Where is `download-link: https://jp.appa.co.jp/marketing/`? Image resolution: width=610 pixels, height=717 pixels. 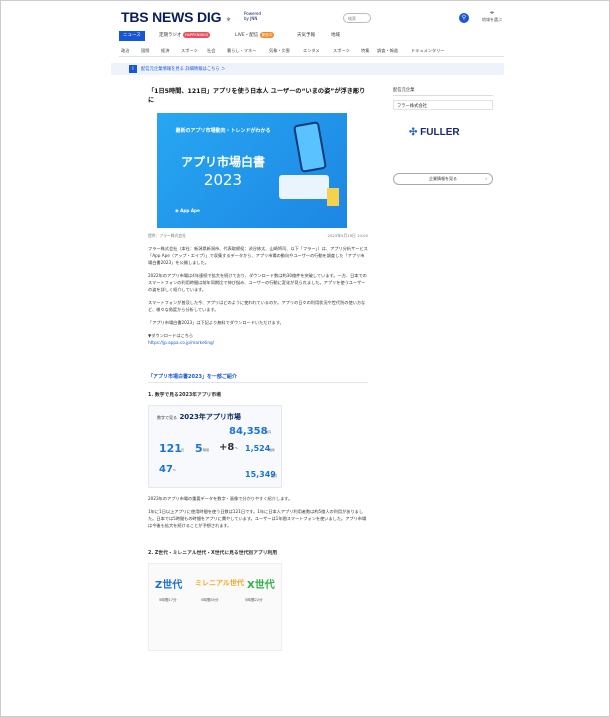 download-link: https://jp.appa.co.jp/marketing/ is located at coordinates (258, 342).